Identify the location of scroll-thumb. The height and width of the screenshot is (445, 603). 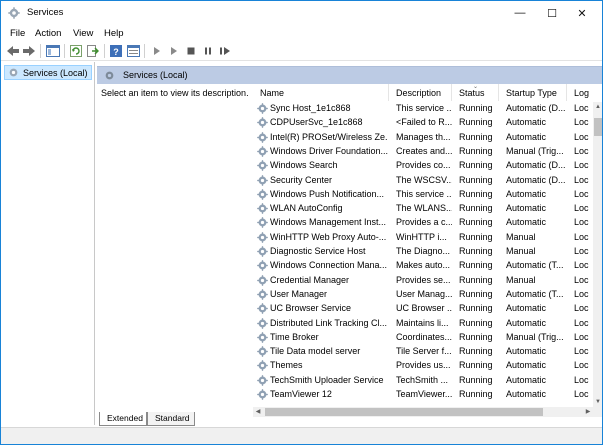
(598, 127).